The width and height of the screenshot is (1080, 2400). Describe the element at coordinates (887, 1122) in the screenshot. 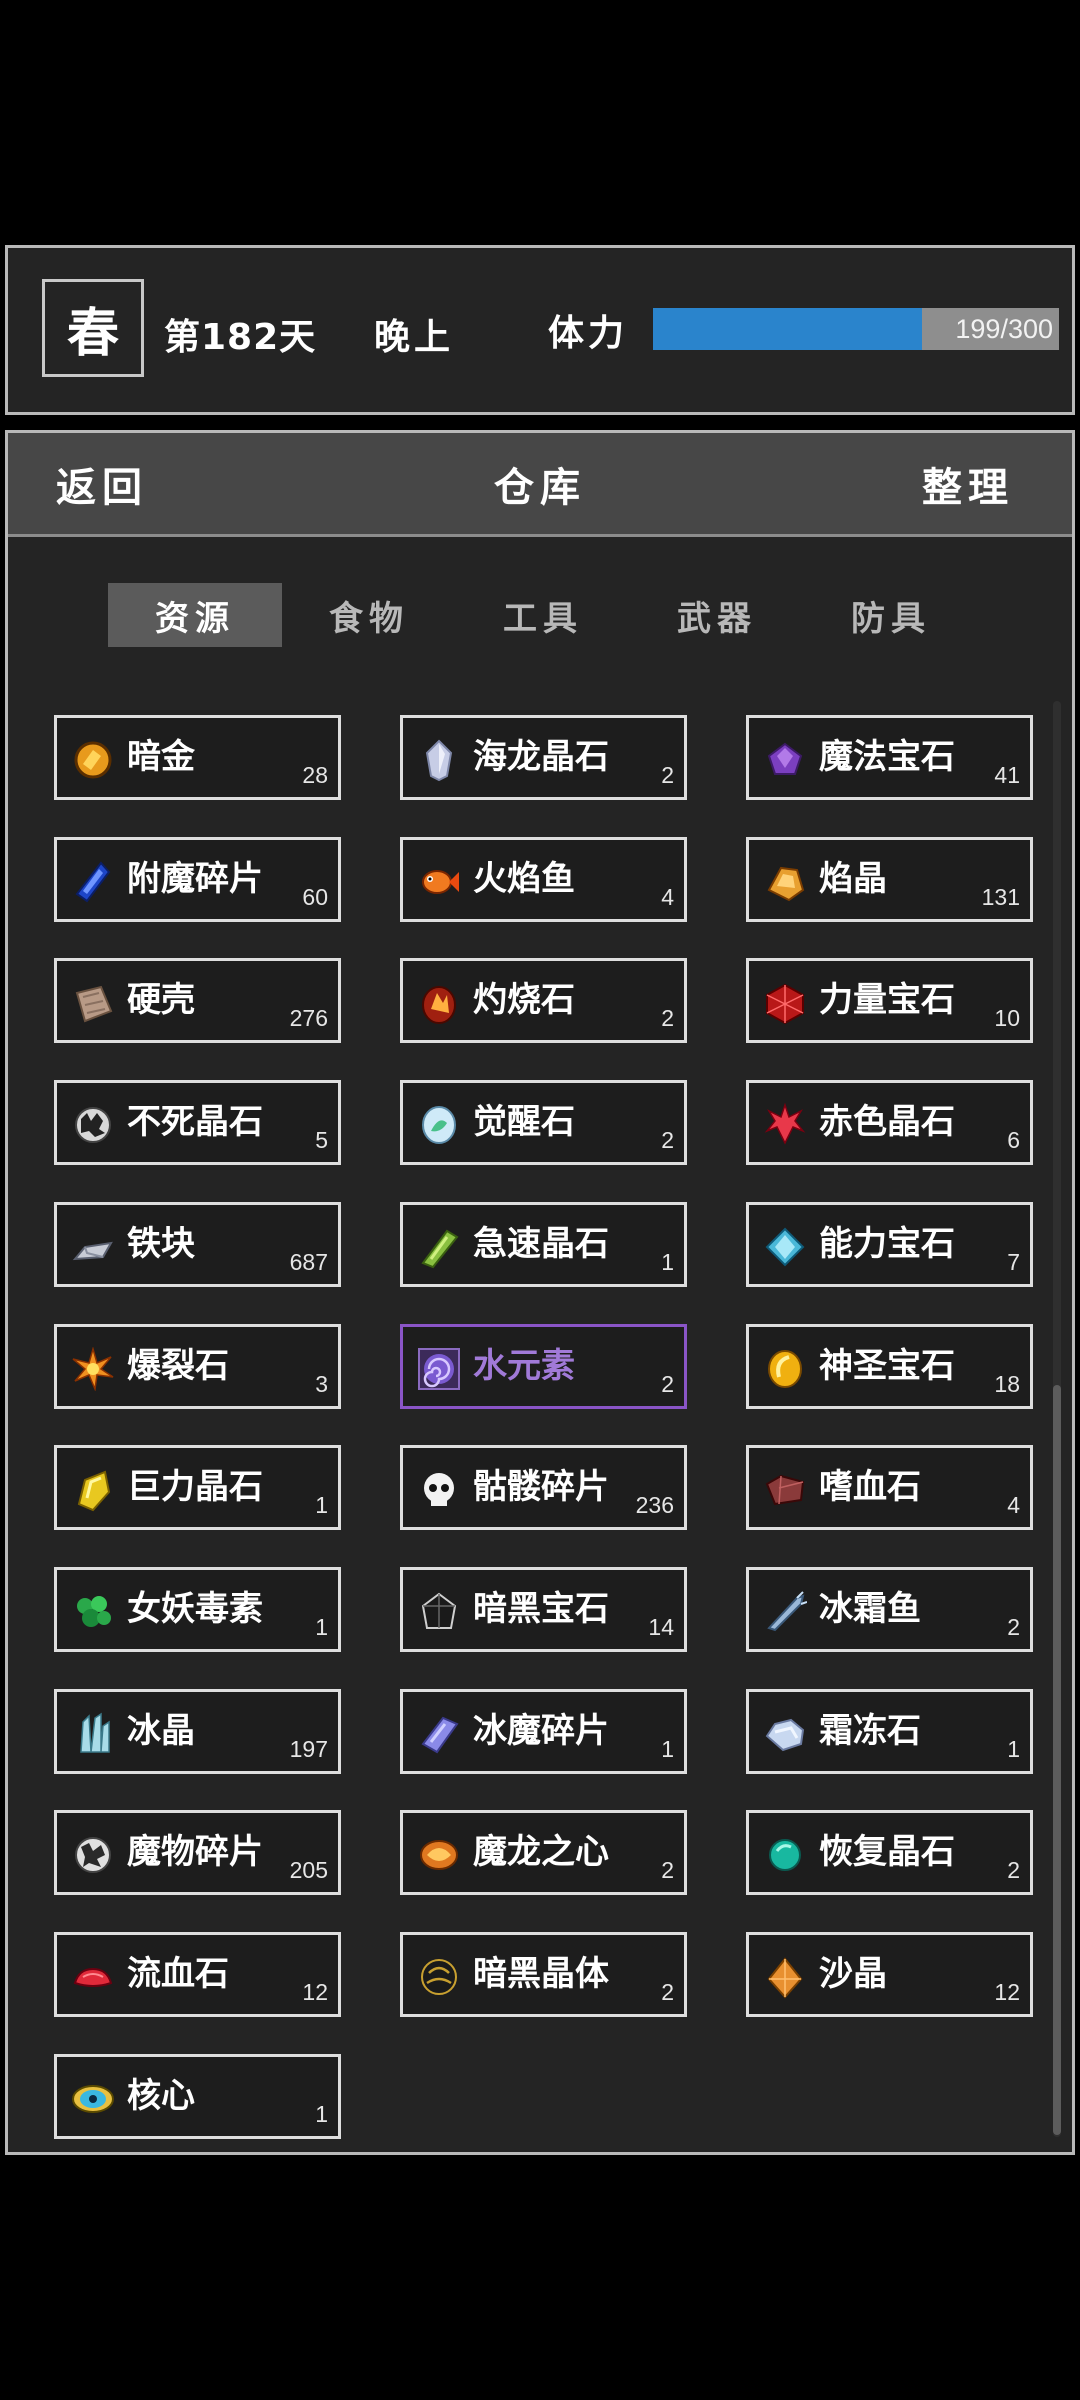

I see `item-name: 赤色晶石` at that location.